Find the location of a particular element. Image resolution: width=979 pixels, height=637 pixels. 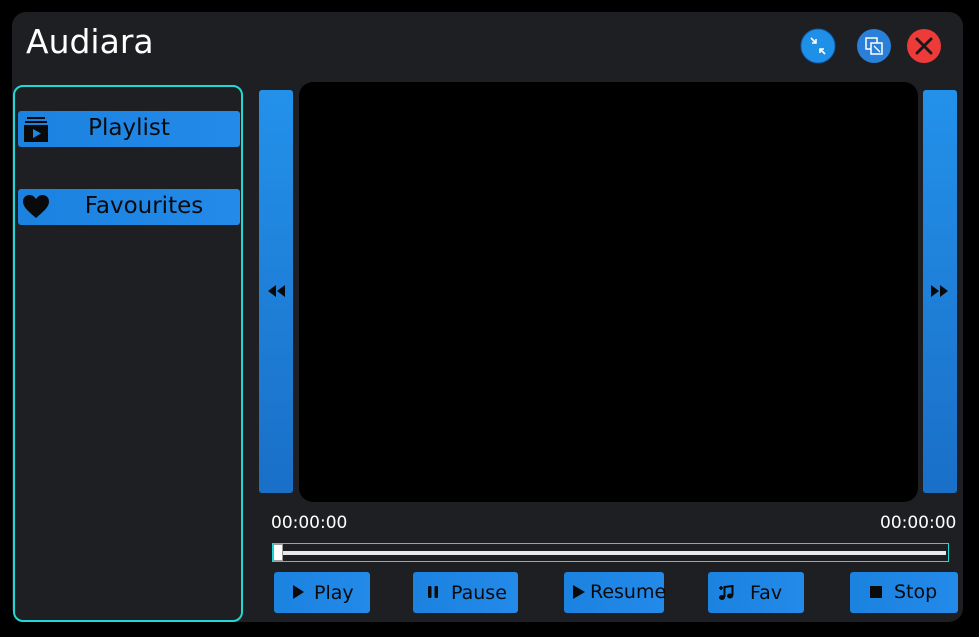

restore-windows-icon is located at coordinates (874, 46).